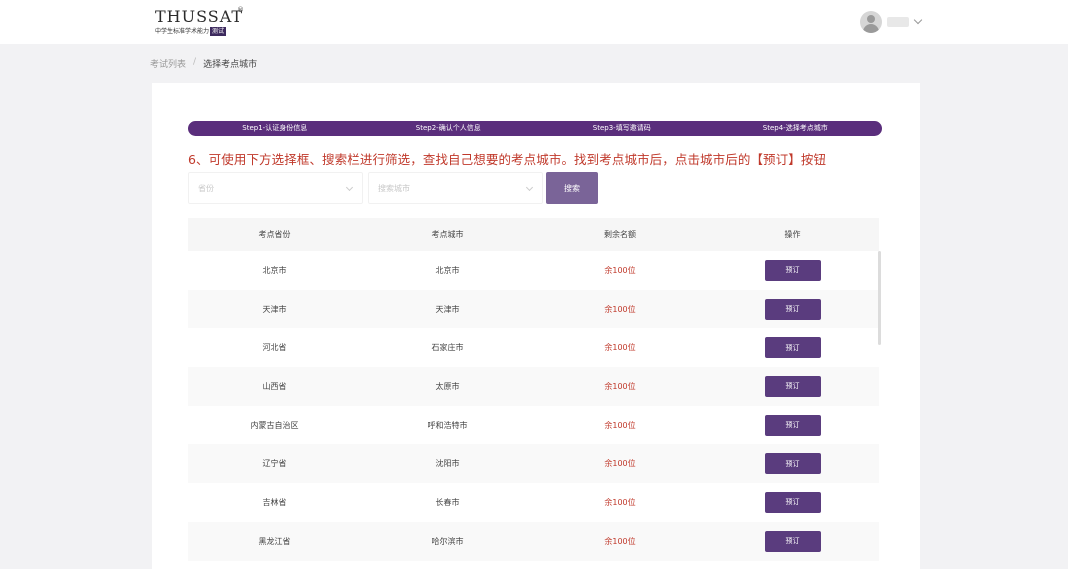 This screenshot has height=569, width=1068. I want to click on province-select: 省份, so click(275, 188).